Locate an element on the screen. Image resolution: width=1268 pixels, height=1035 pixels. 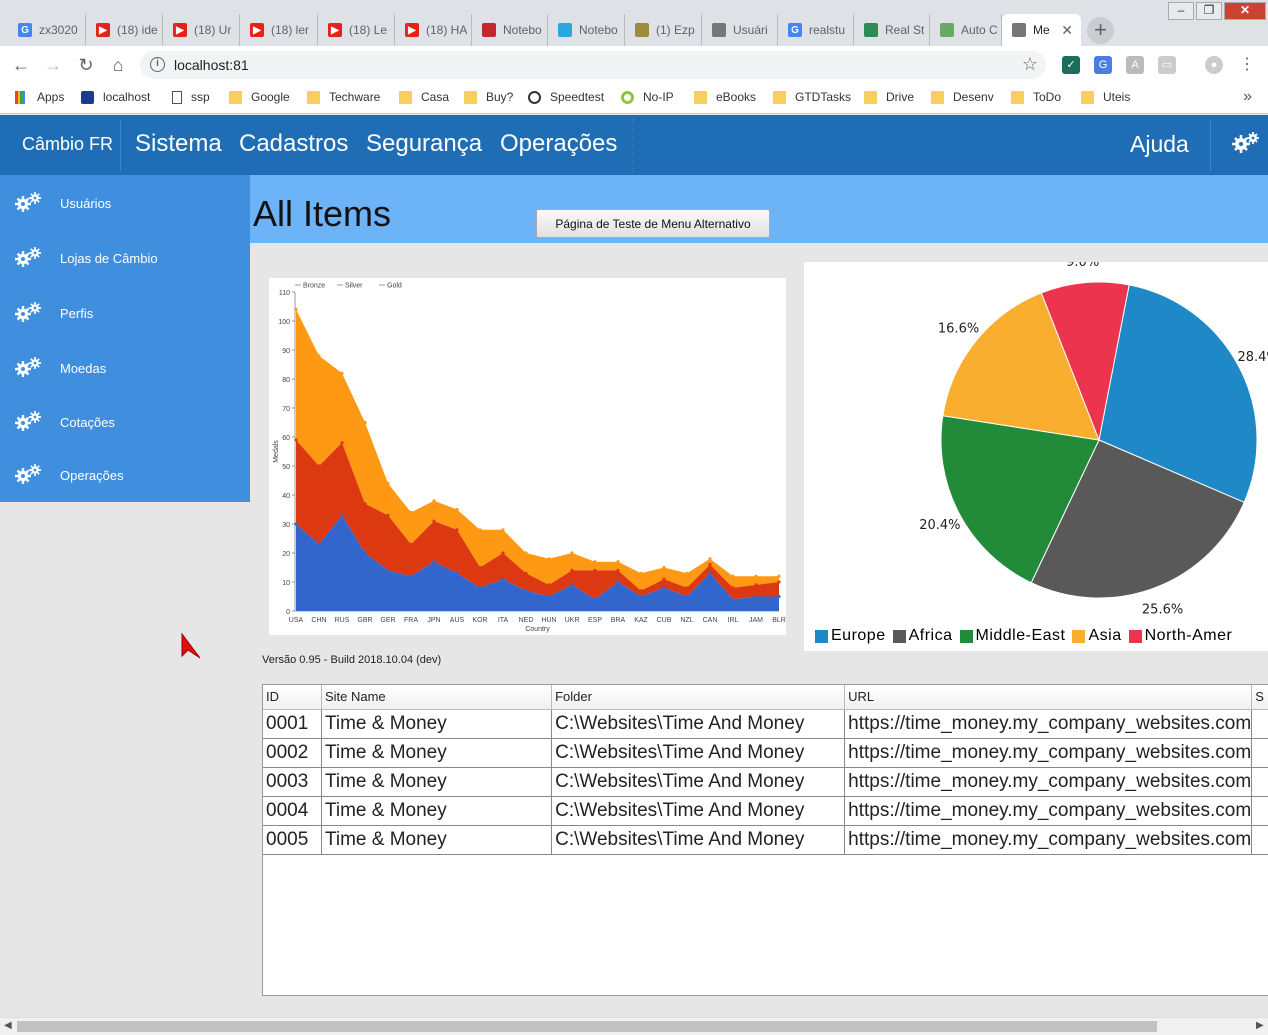
pdf-extension-icon: A is located at coordinates (1135, 65).